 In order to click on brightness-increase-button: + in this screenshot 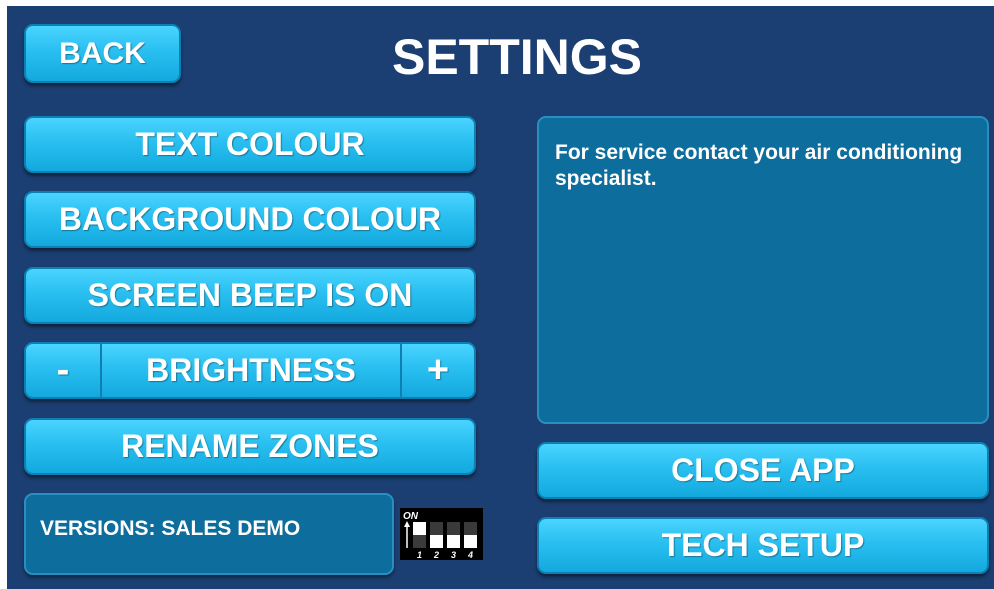, I will do `click(437, 370)`.